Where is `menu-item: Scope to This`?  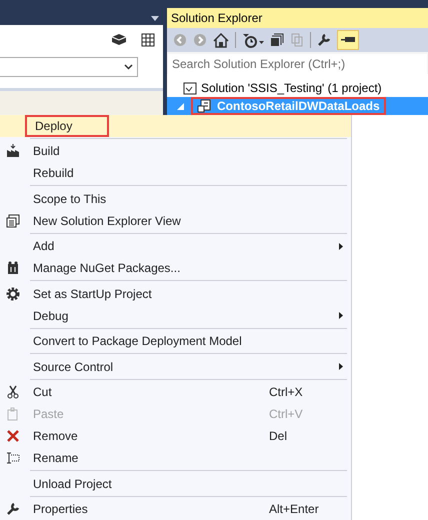 menu-item: Scope to This is located at coordinates (175, 199).